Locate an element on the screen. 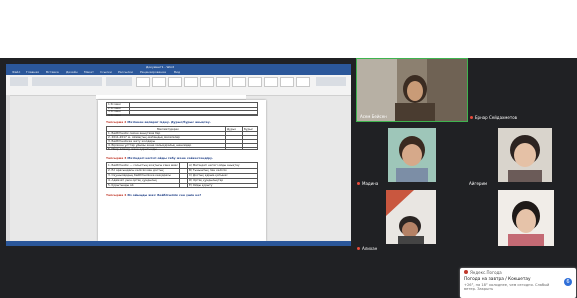 The height and width of the screenshot is (298, 577). table-row: 3. Оқушылардың бейбітшілікке көзқарасы is located at coordinates (139, 175).